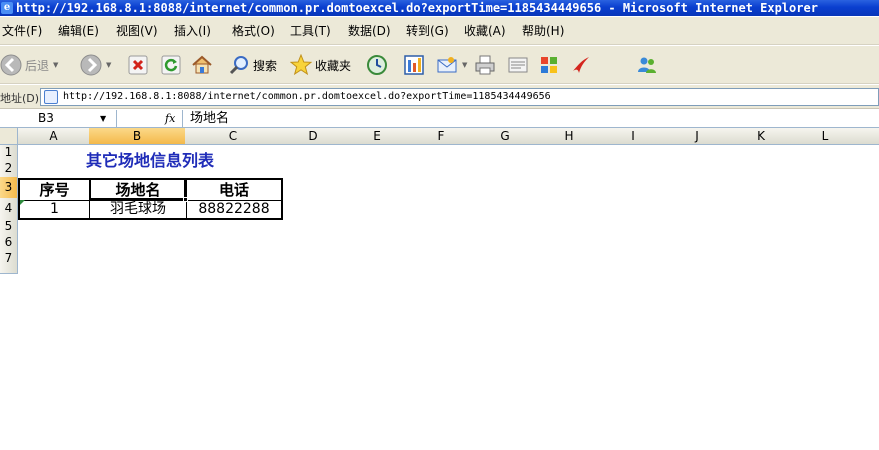 This screenshot has height=450, width=879. I want to click on menu-format: 格式(O), so click(253, 31).